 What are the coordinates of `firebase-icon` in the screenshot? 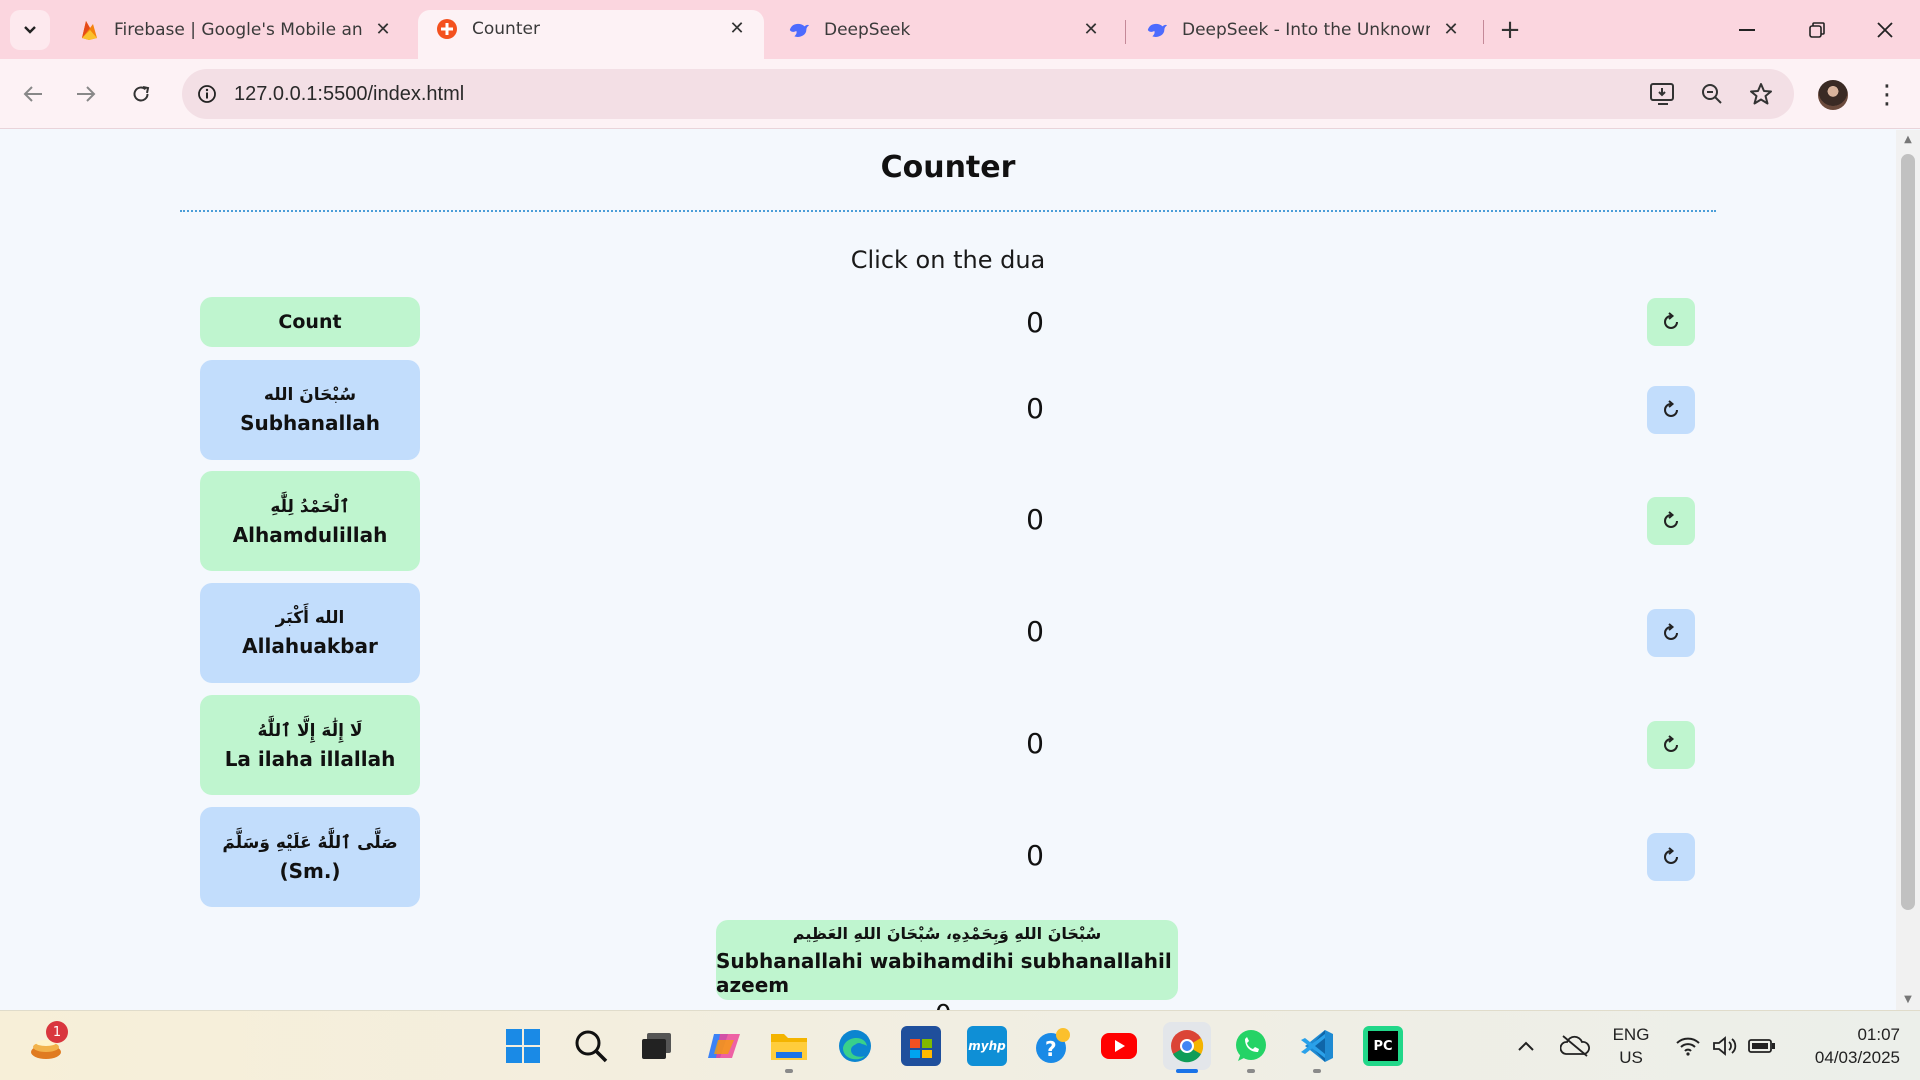 It's located at (89, 30).